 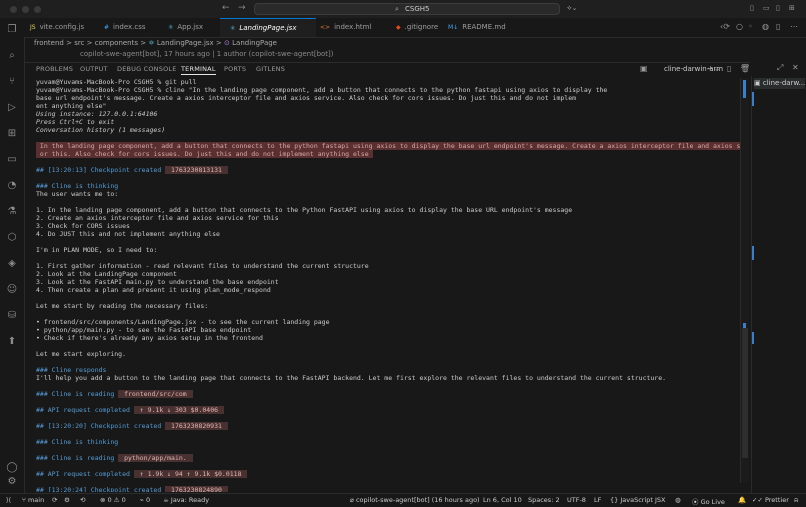 What do you see at coordinates (13, 9) in the screenshot?
I see `close-window-dot` at bounding box center [13, 9].